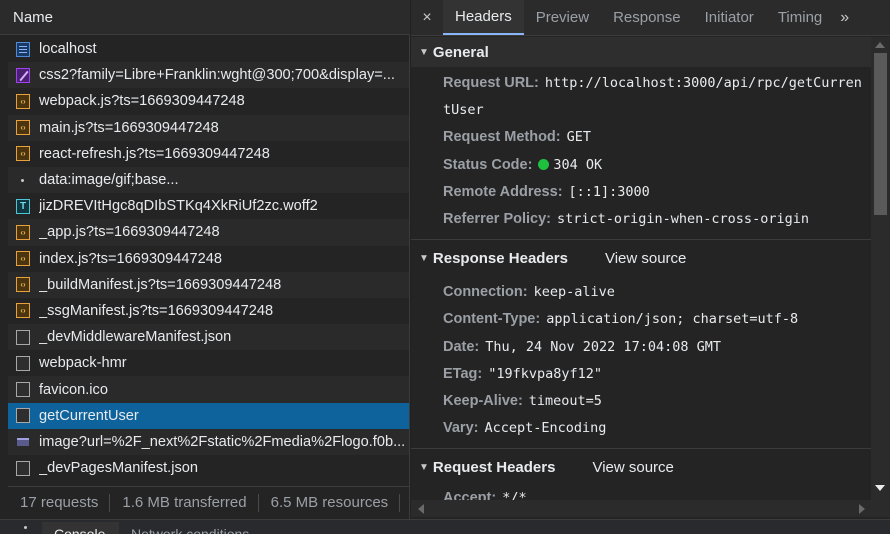  Describe the element at coordinates (73, 389) in the screenshot. I see `request-name: favicon.ico` at that location.